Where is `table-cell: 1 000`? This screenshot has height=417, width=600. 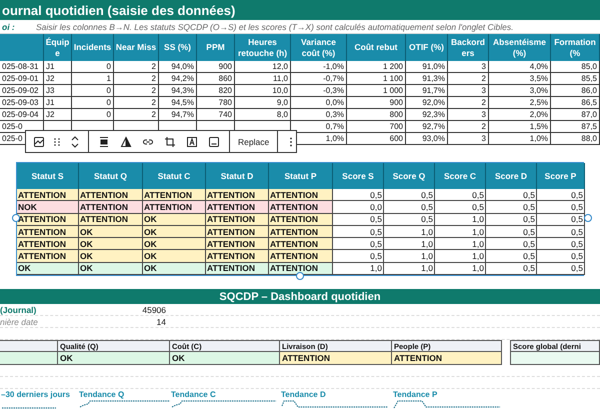 table-cell: 1 000 is located at coordinates (376, 91).